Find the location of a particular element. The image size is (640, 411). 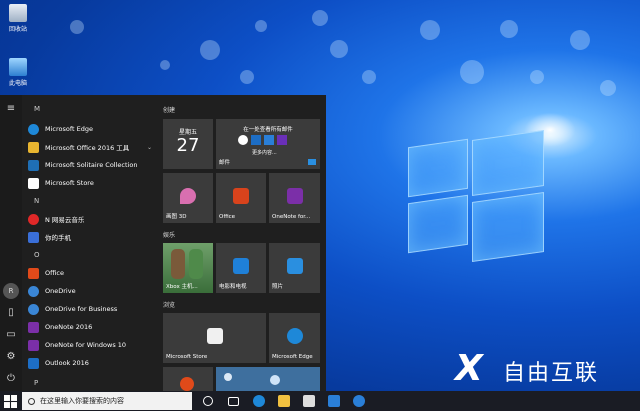

tile-paint3d: 画图 3D is located at coordinates (188, 198).